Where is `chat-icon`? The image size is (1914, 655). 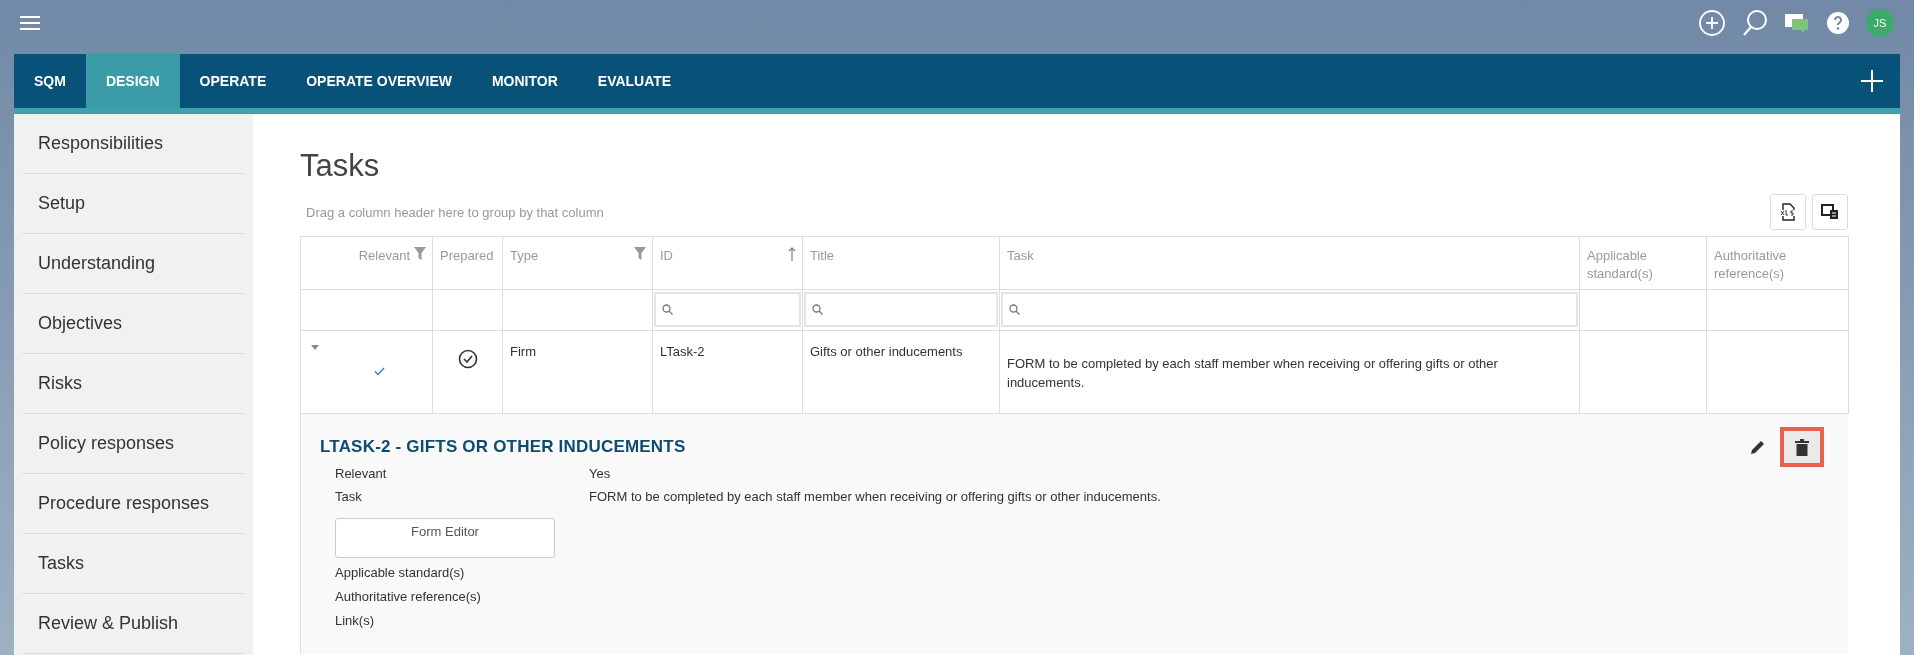 chat-icon is located at coordinates (1797, 23).